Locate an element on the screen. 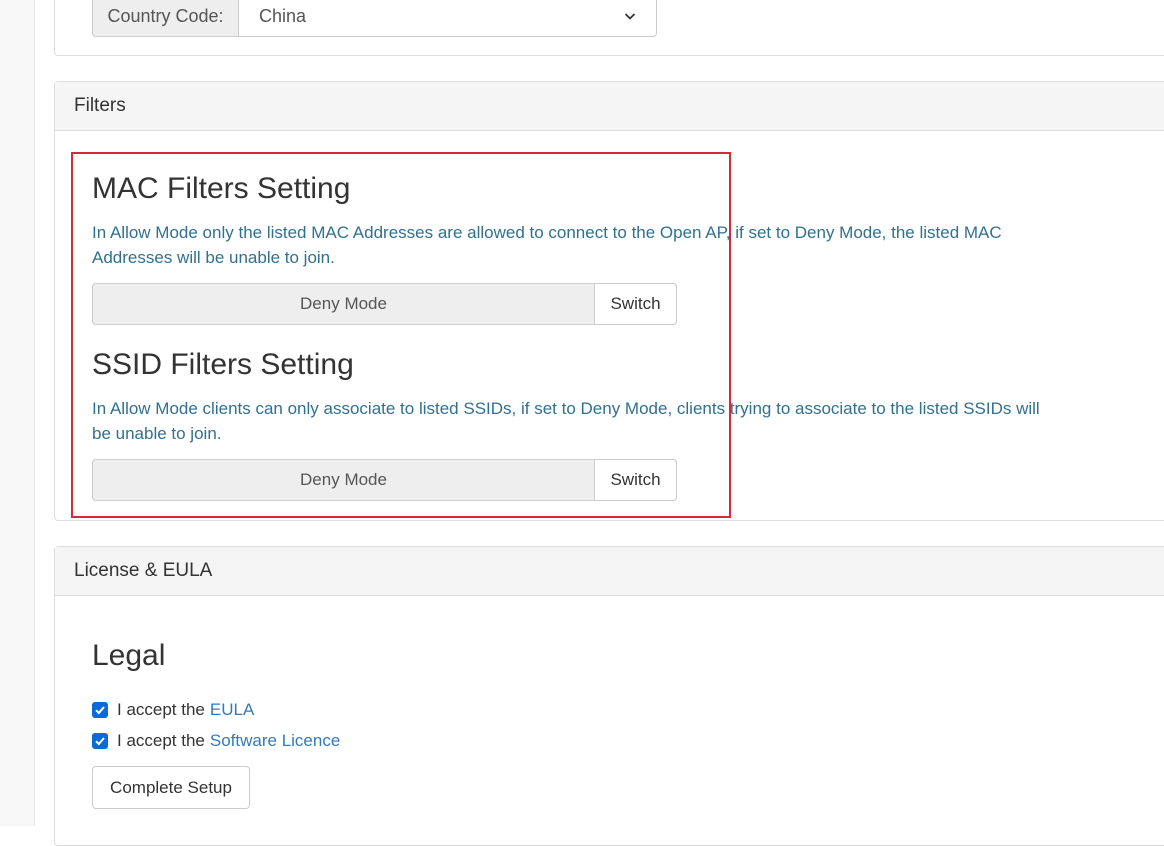  ssid-mode-display: Deny Mode is located at coordinates (343, 480).